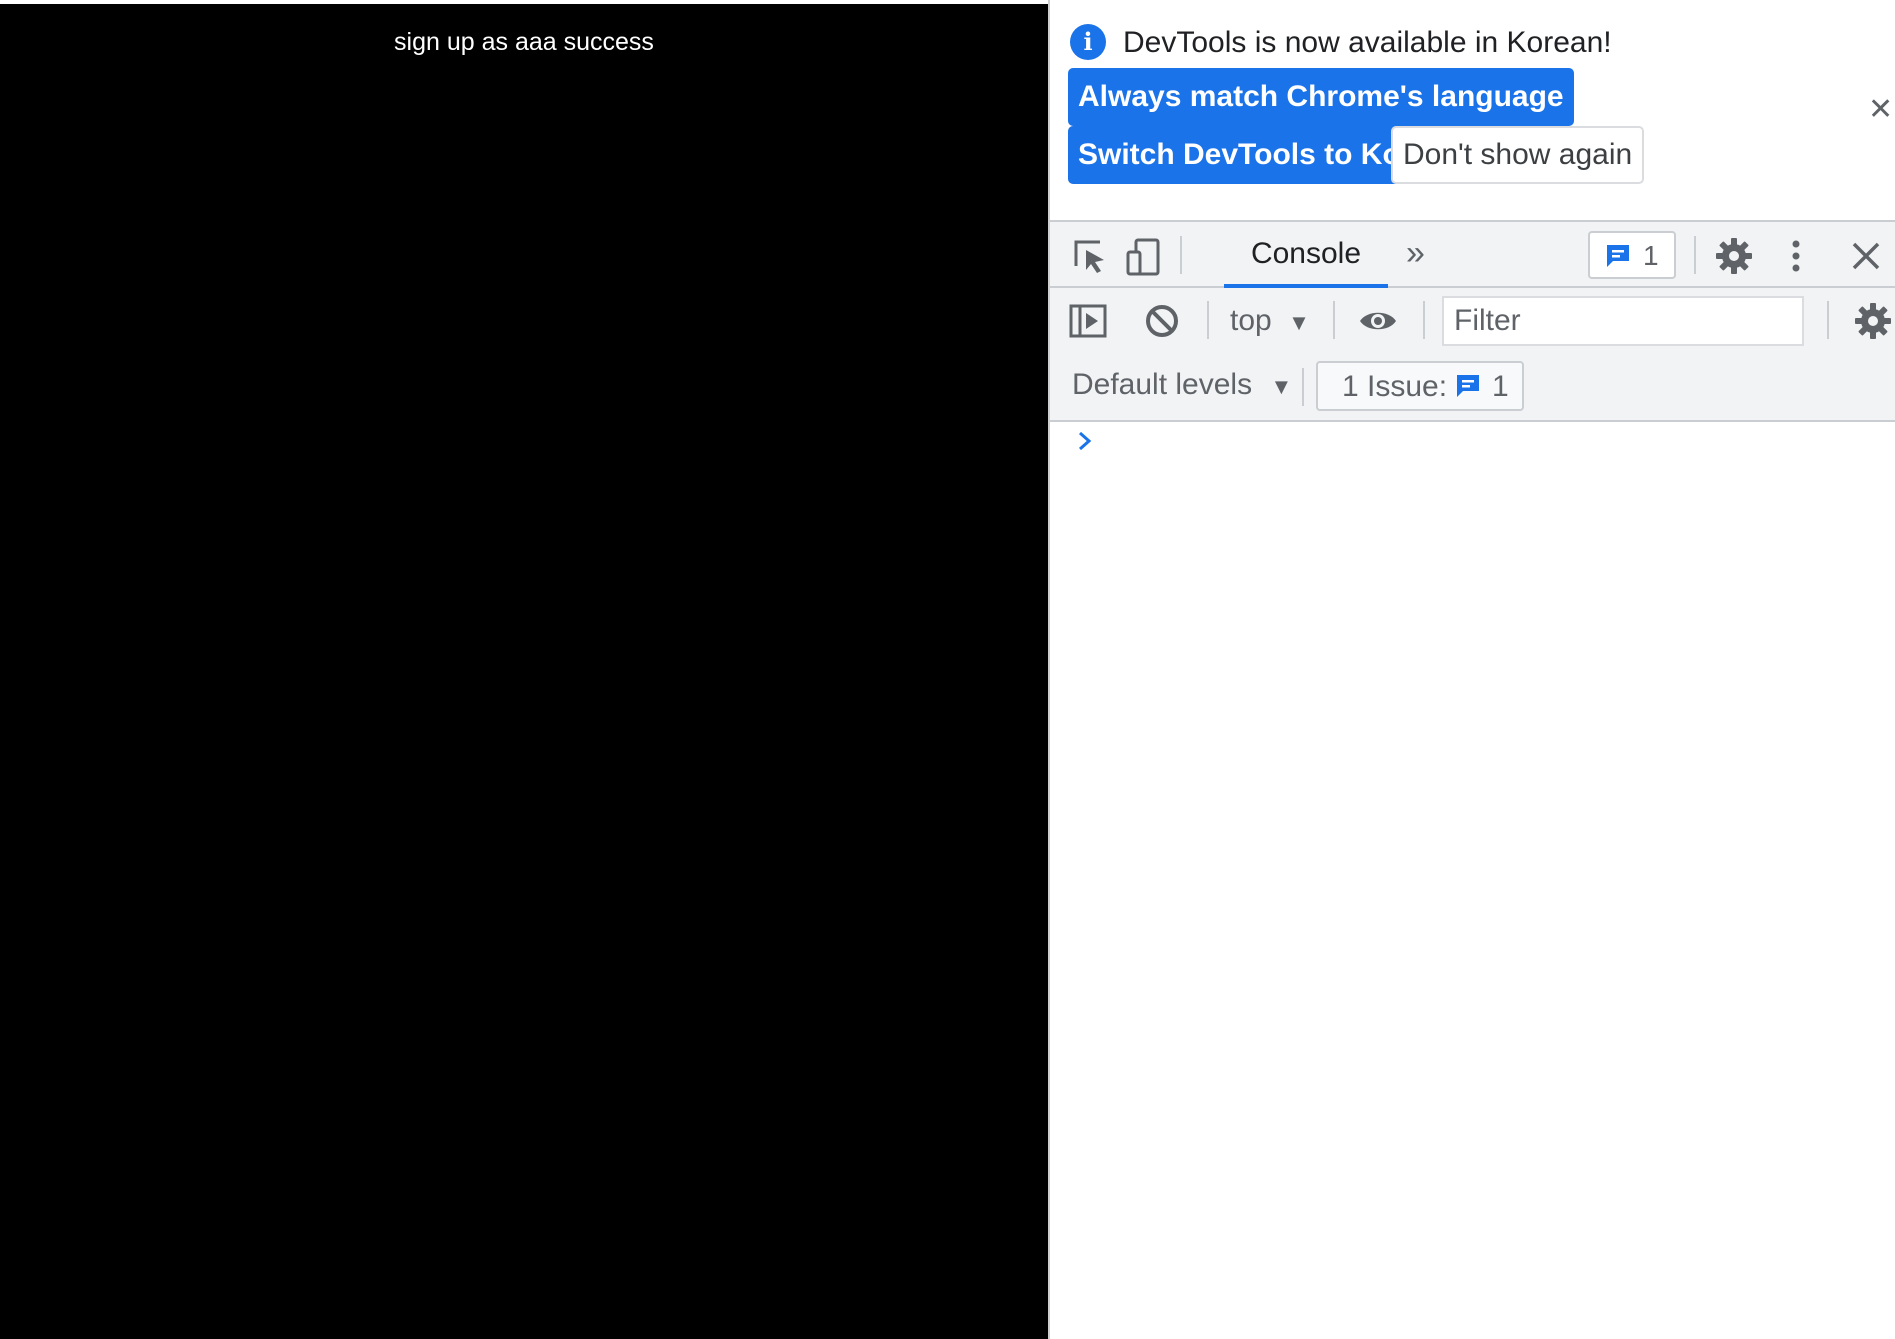 The image size is (1895, 1339). What do you see at coordinates (1734, 256) in the screenshot?
I see `settings-icon` at bounding box center [1734, 256].